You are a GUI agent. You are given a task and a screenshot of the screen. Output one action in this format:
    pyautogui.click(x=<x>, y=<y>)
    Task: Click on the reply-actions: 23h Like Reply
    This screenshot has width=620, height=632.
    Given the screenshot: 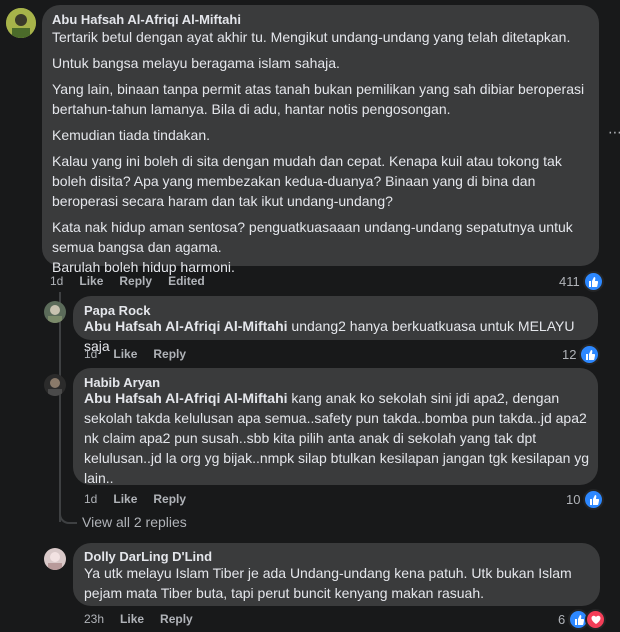 What is the action you would take?
    pyautogui.click(x=138, y=619)
    